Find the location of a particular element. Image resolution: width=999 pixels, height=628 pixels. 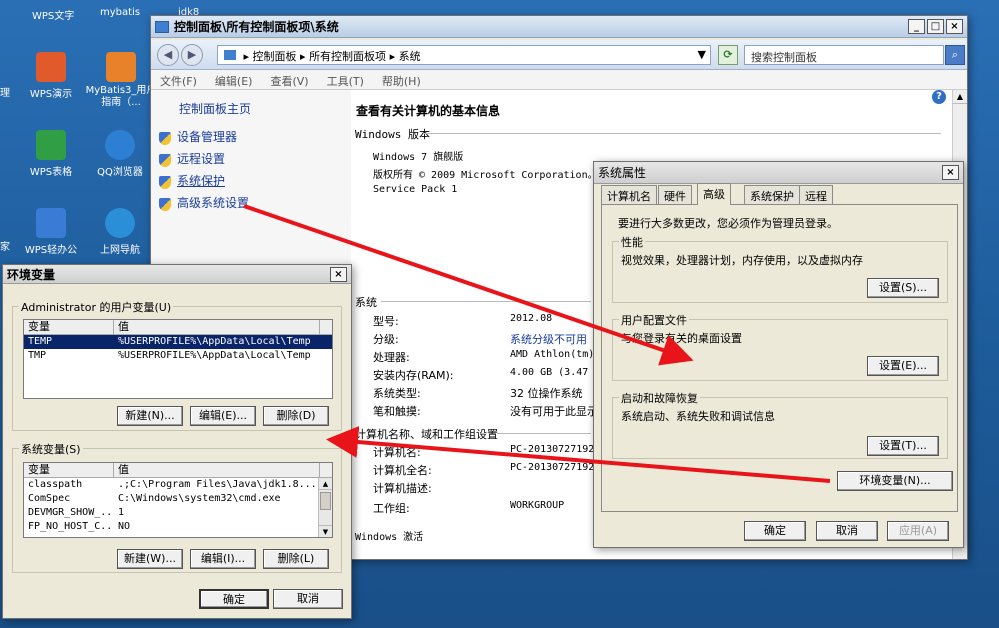

address-bar: ◀ ▶ ▸ 控制面板 ▸ 所有控制面板项 ▸ 系统 ▼ ⟳ 搜索控制面板 ⌕ is located at coordinates (559, 55).